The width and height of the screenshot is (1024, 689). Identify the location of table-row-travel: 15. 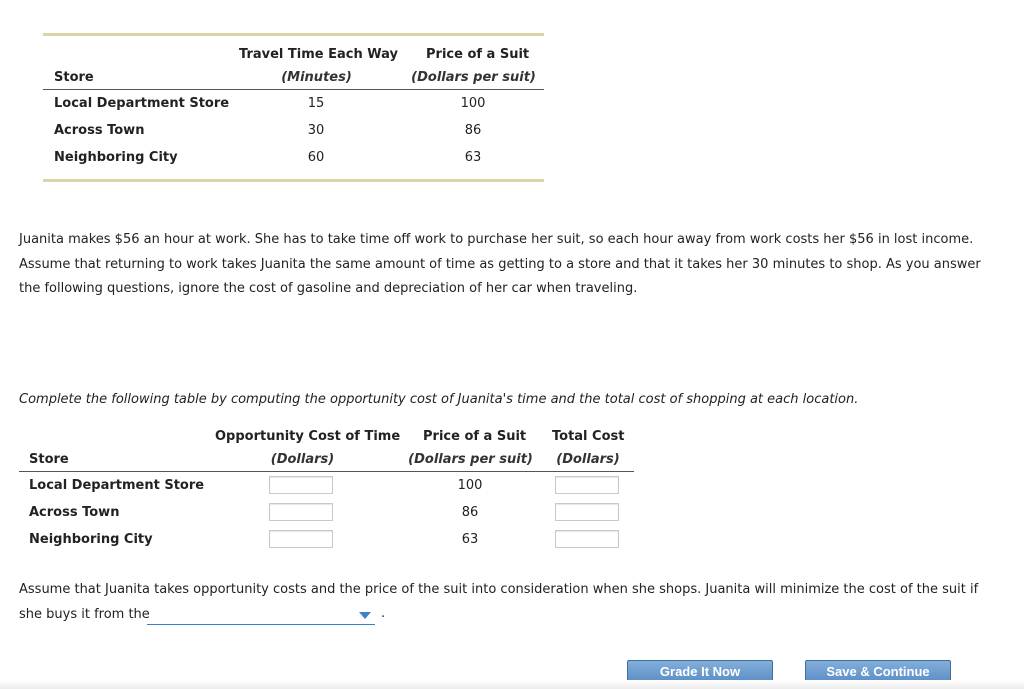
(316, 103).